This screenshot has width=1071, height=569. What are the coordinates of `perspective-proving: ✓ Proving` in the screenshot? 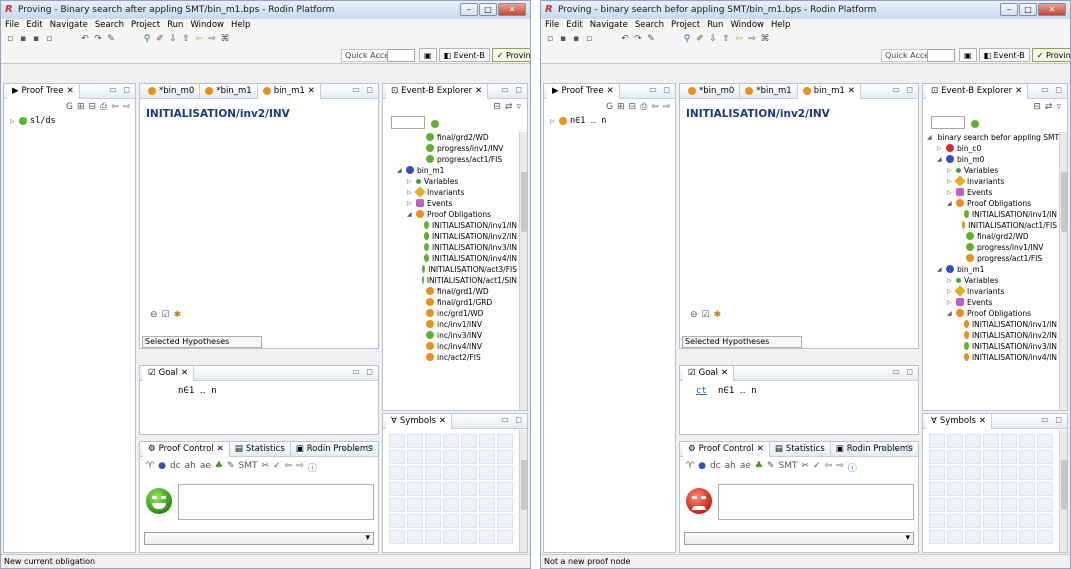 It's located at (510, 55).